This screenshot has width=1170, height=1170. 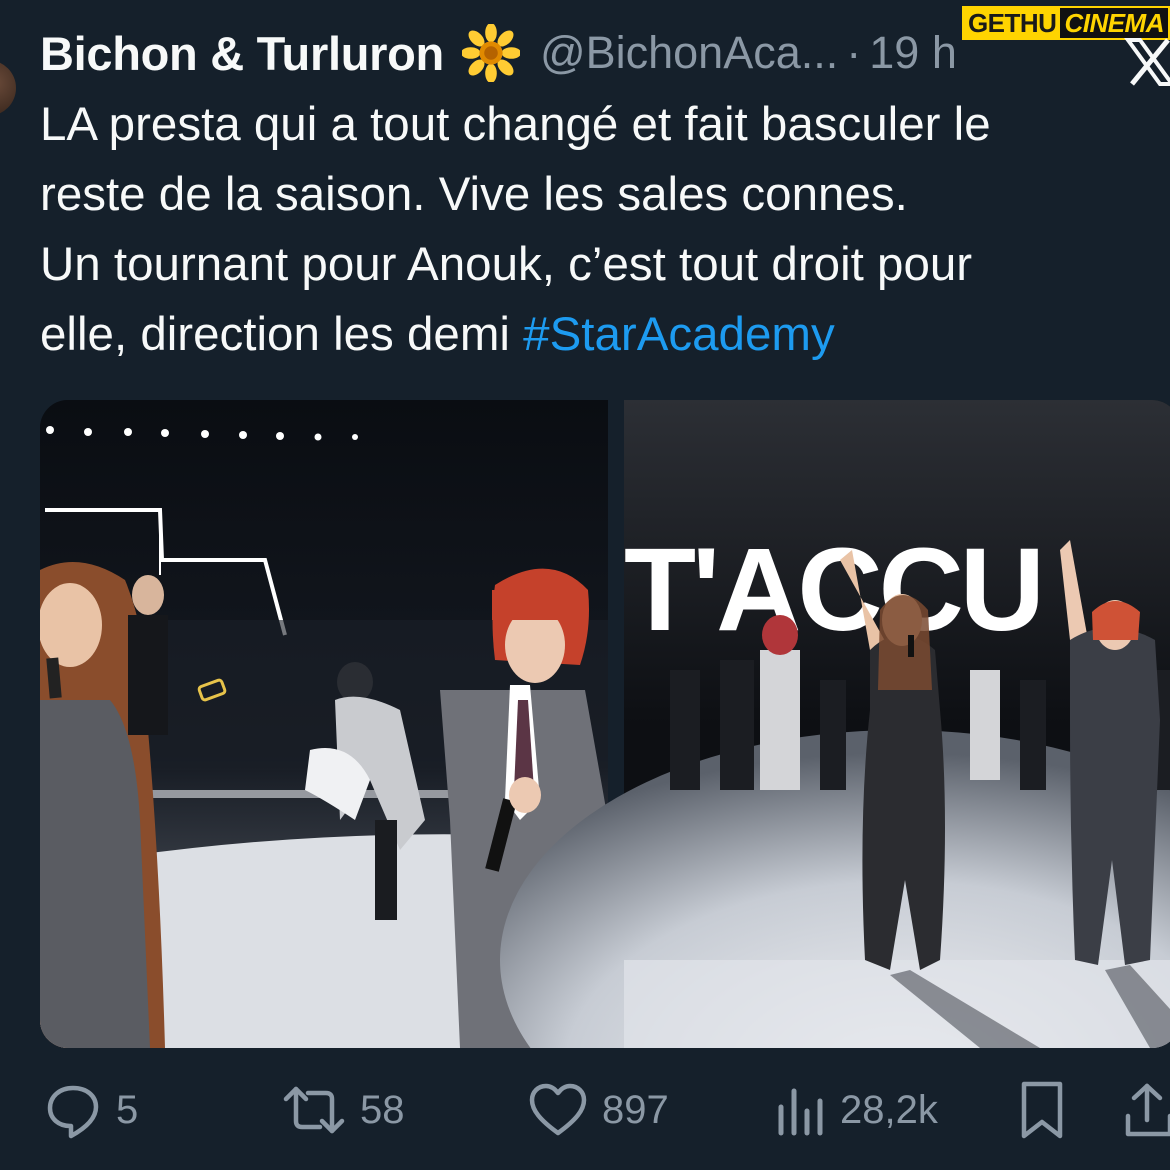 I want to click on watermark-logo: GETHU CINEMA, so click(x=1065, y=23).